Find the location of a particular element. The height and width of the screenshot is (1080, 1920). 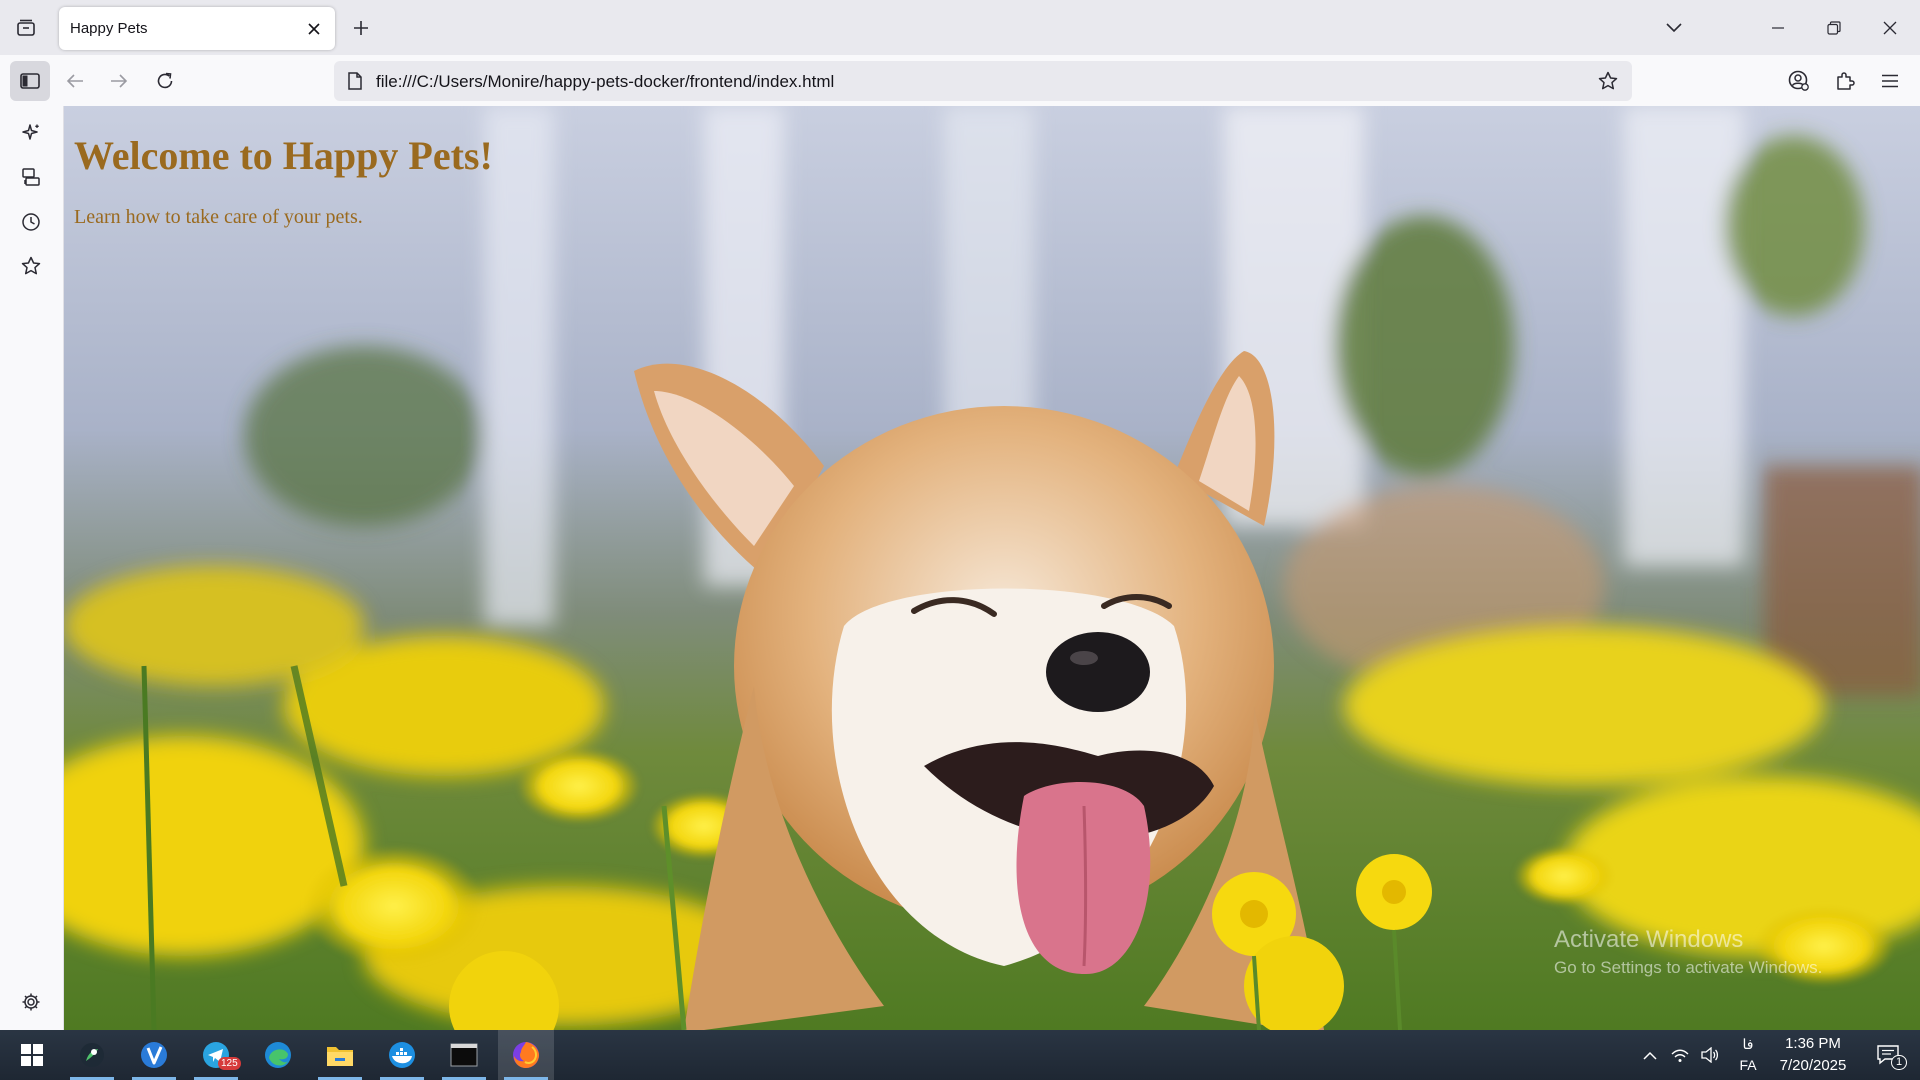

app-menu-button is located at coordinates (1890, 81).